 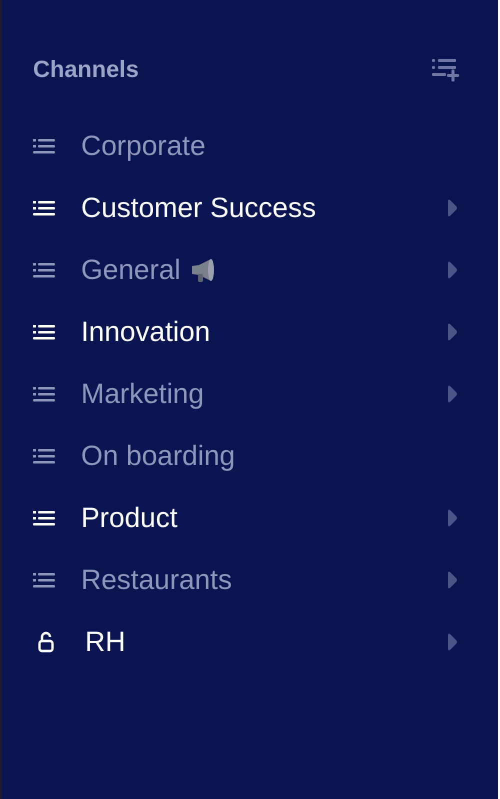 I want to click on add-channel-icon, so click(x=445, y=69).